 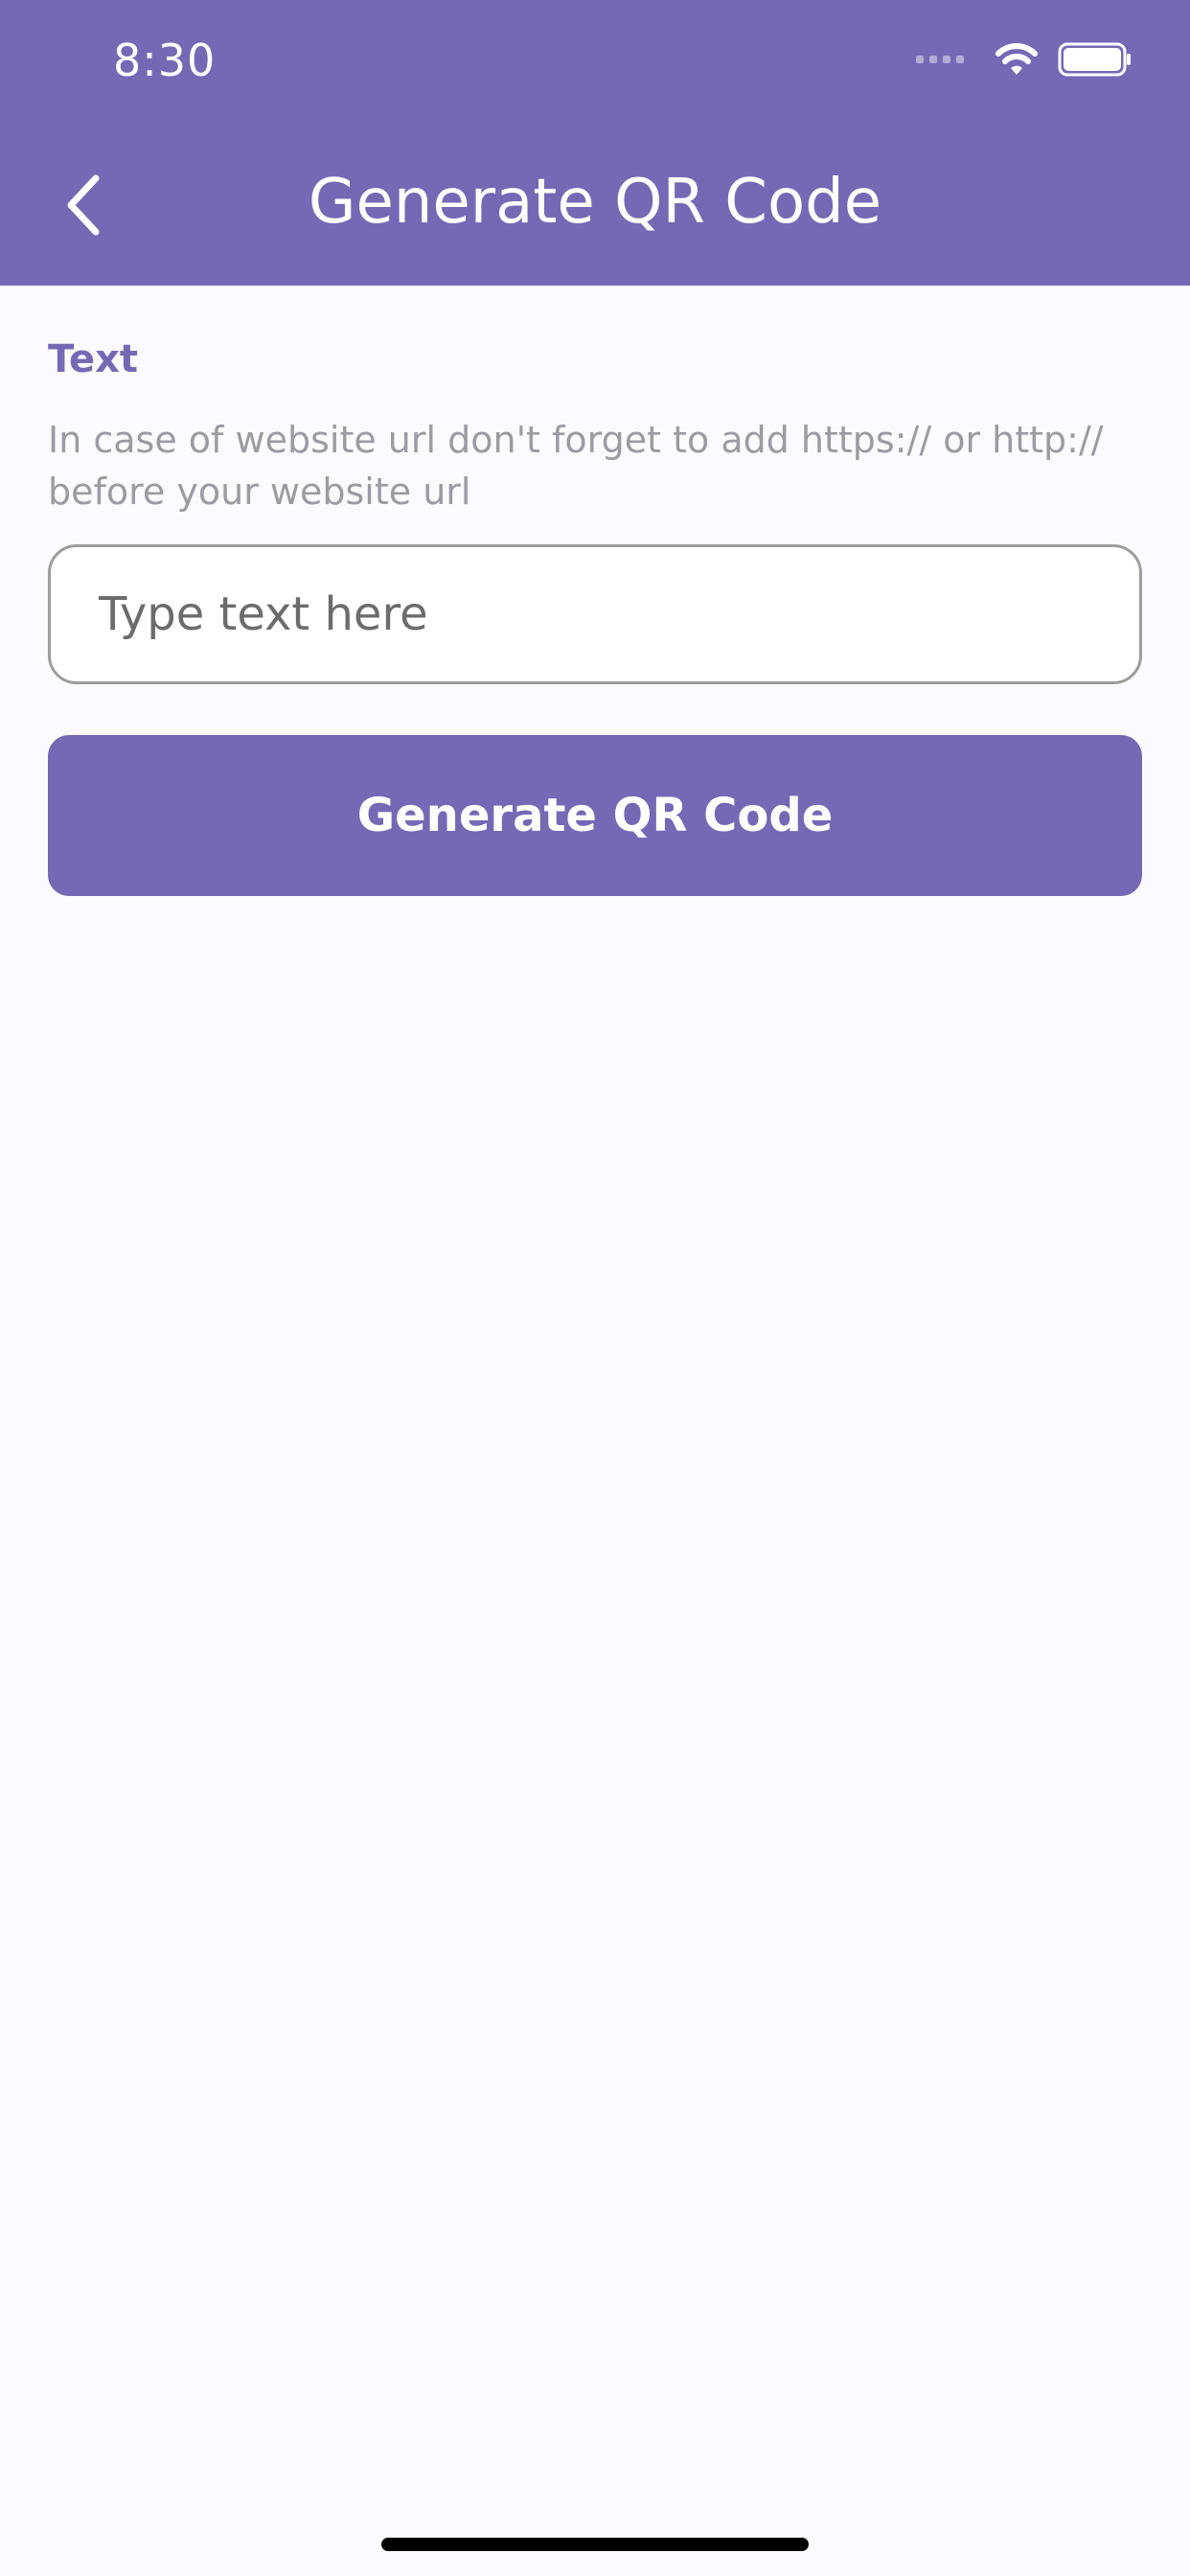 What do you see at coordinates (595, 143) in the screenshot?
I see `app-header: 8:30 Generate QR Code` at bounding box center [595, 143].